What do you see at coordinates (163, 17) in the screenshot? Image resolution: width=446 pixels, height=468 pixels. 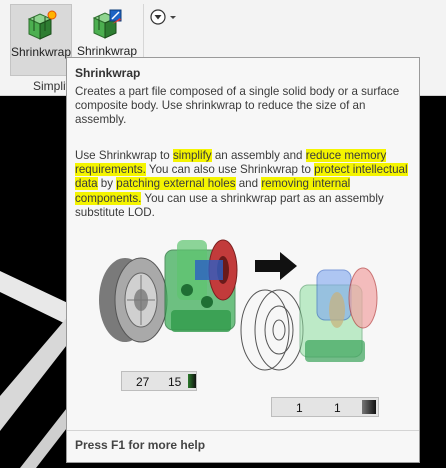 I see `navigation-dropdown-icon` at bounding box center [163, 17].